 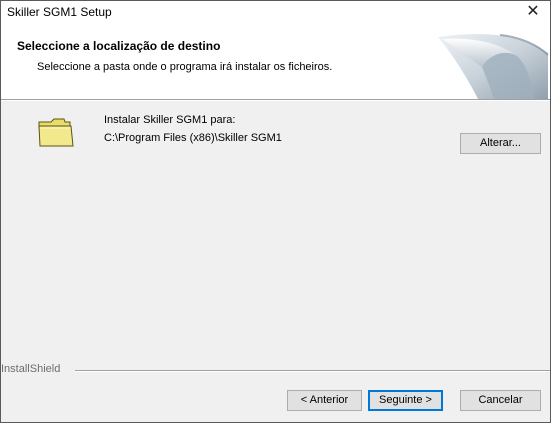 What do you see at coordinates (485, 61) in the screenshot?
I see `installer-banner-art` at bounding box center [485, 61].